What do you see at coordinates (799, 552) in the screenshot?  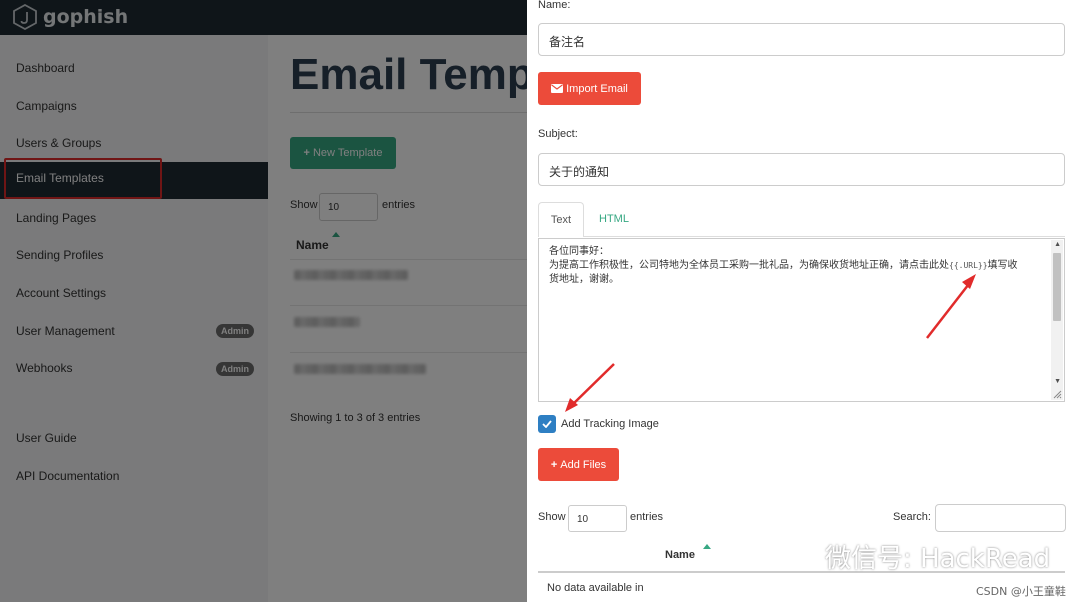 I see `wechat-logo-icon` at bounding box center [799, 552].